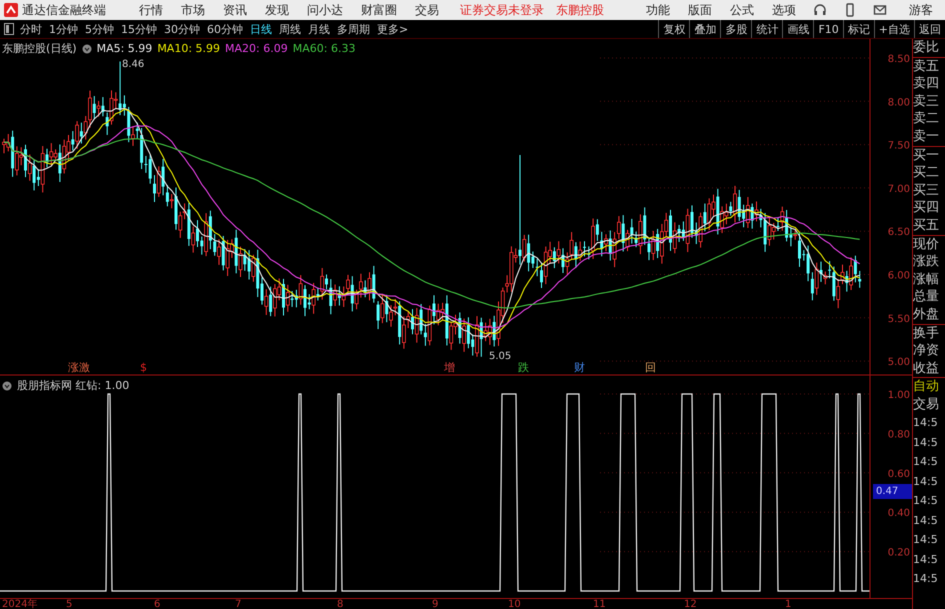 The width and height of the screenshot is (945, 609). Describe the element at coordinates (225, 29) in the screenshot. I see `period-tab: 60分钟` at that location.